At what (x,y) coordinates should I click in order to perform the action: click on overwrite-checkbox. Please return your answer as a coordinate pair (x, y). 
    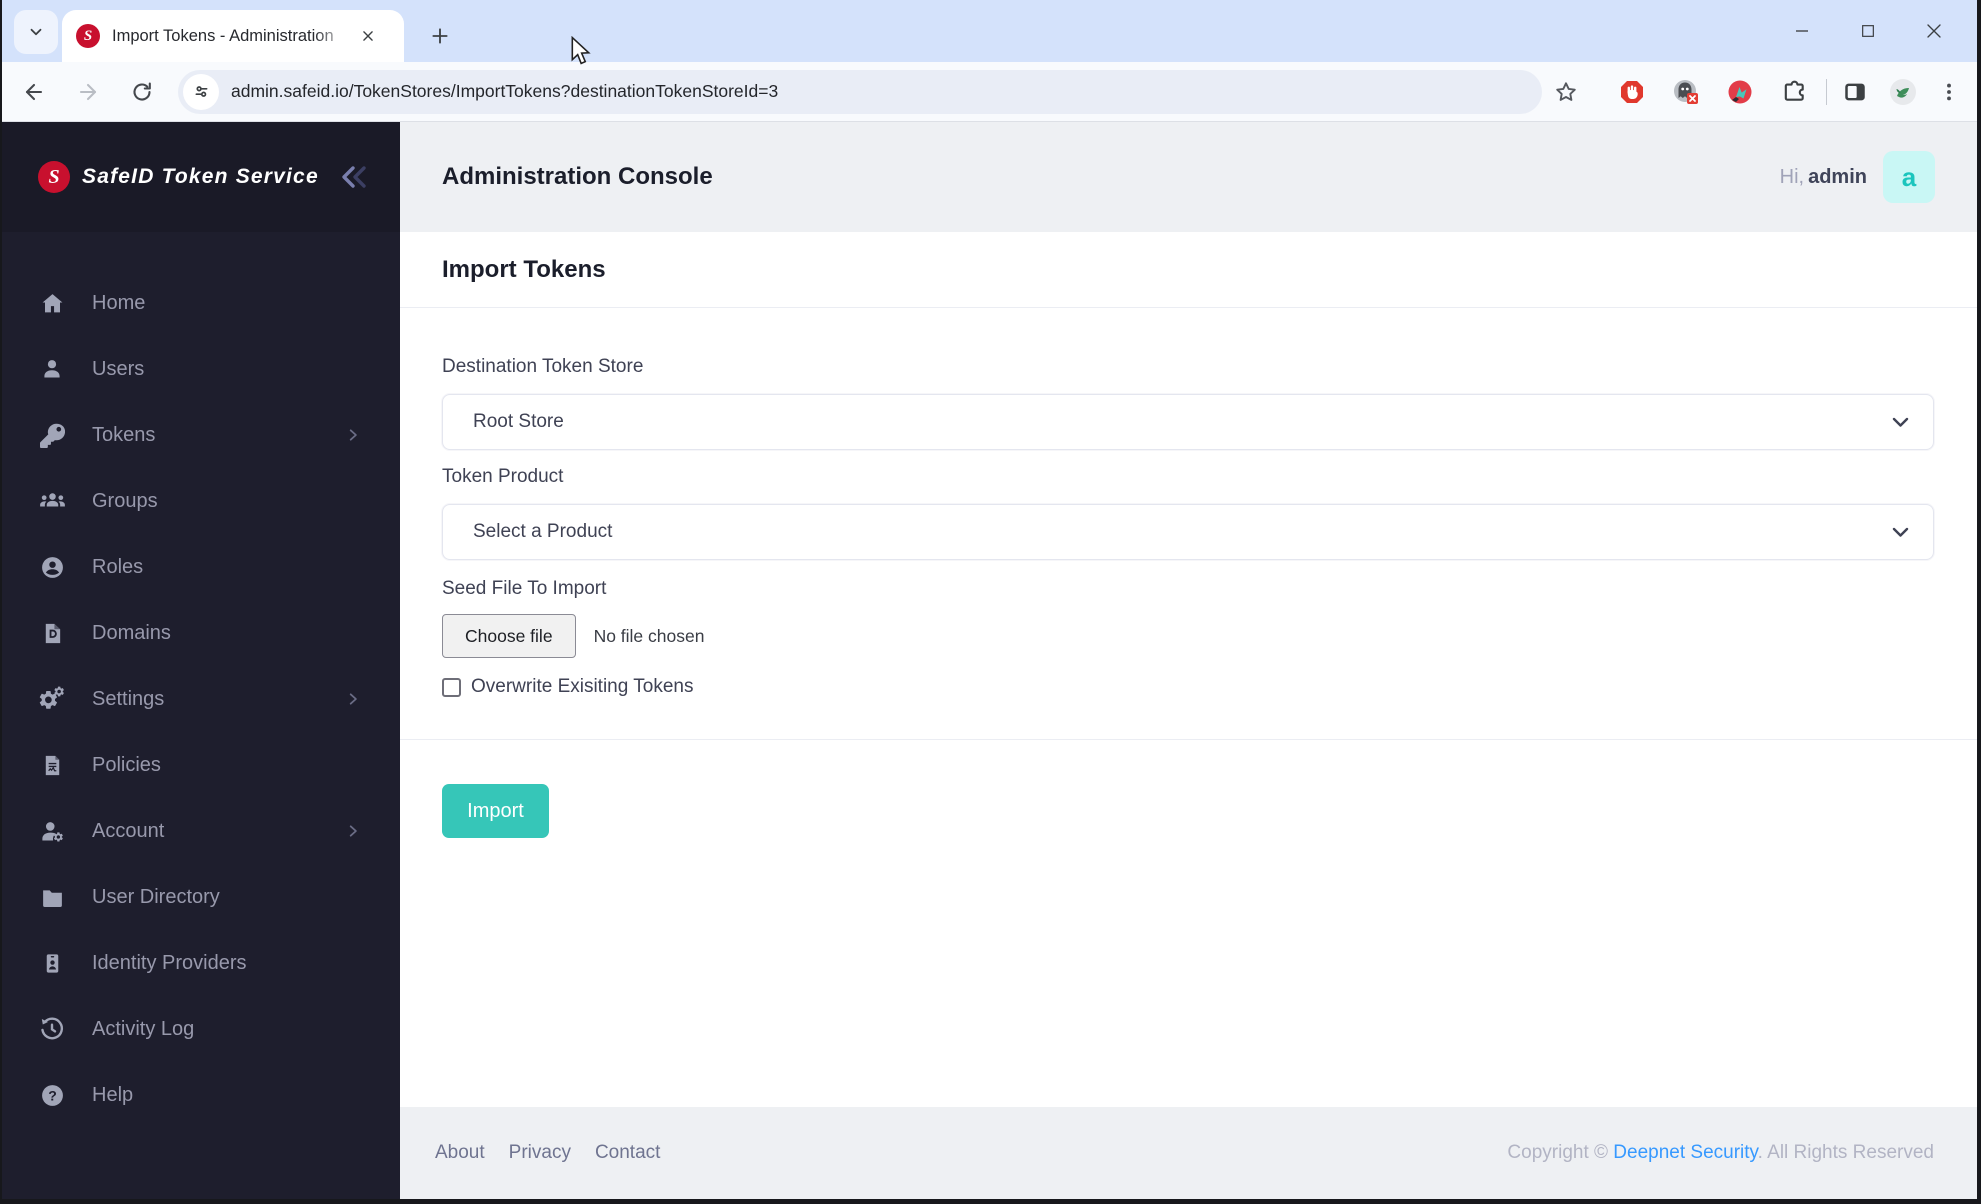
    Looking at the image, I should click on (451, 687).